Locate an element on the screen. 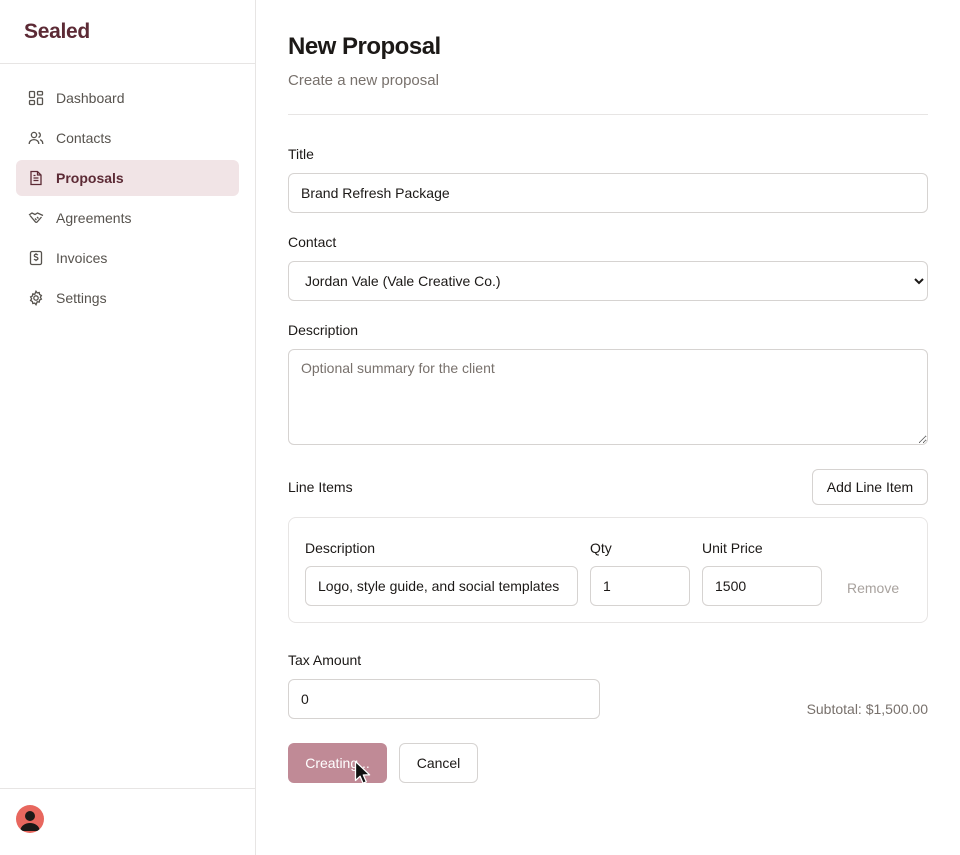 The height and width of the screenshot is (855, 960). handshake-icon is located at coordinates (36, 218).